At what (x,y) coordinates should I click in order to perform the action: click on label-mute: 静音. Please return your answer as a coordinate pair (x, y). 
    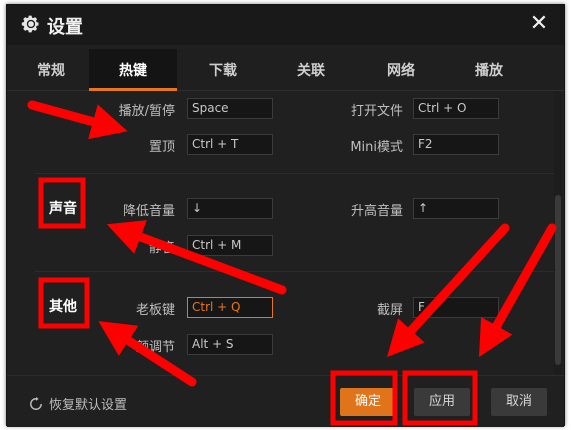
    Looking at the image, I should click on (161, 248).